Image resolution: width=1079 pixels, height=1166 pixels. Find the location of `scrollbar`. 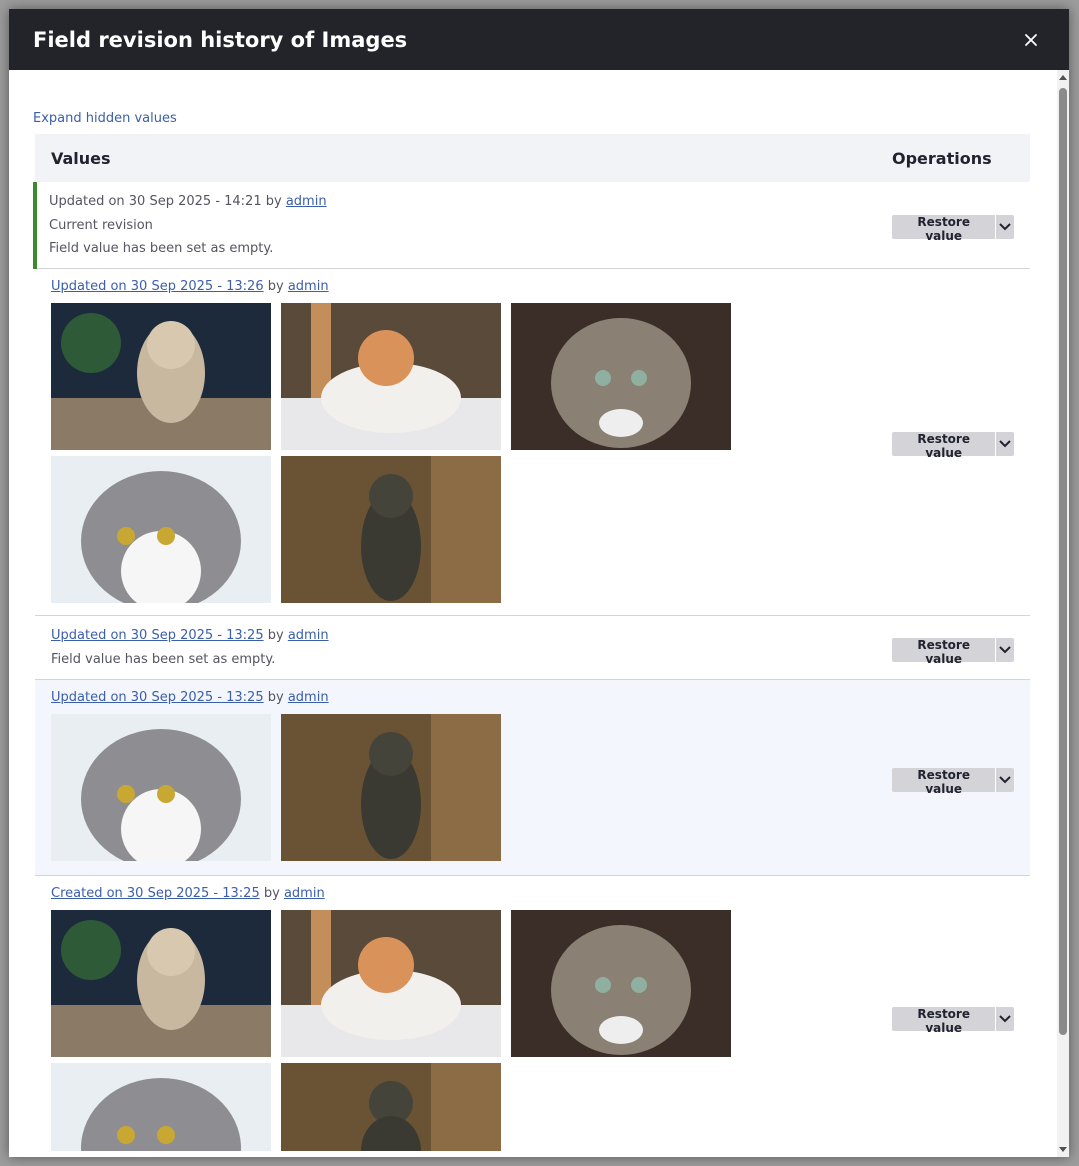

scrollbar is located at coordinates (1063, 613).